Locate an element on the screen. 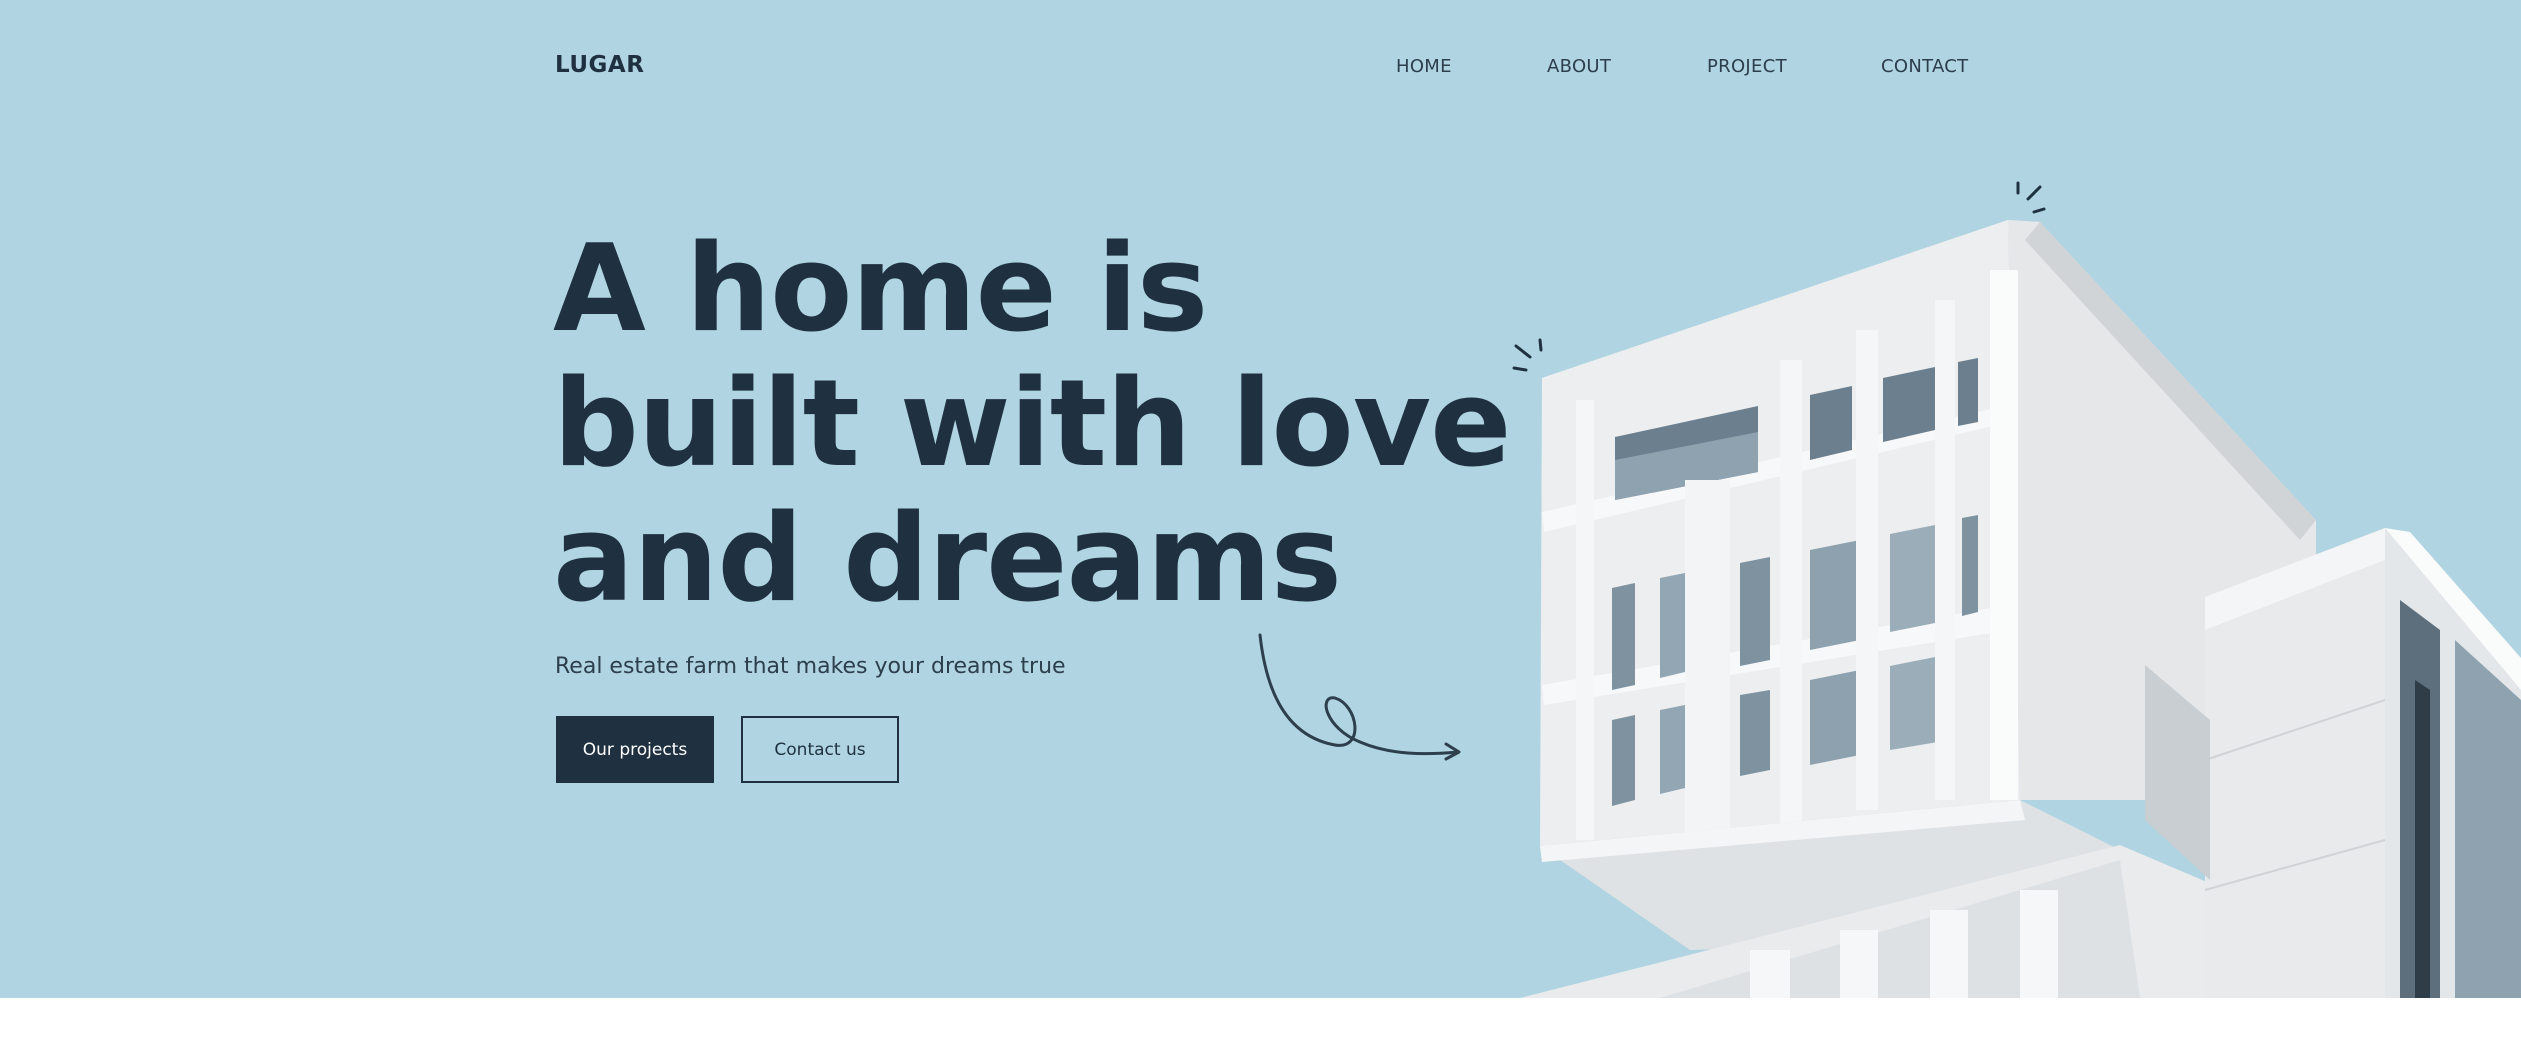 This screenshot has height=1055, width=2521. headline-line-1: A home is is located at coordinates (880, 289).